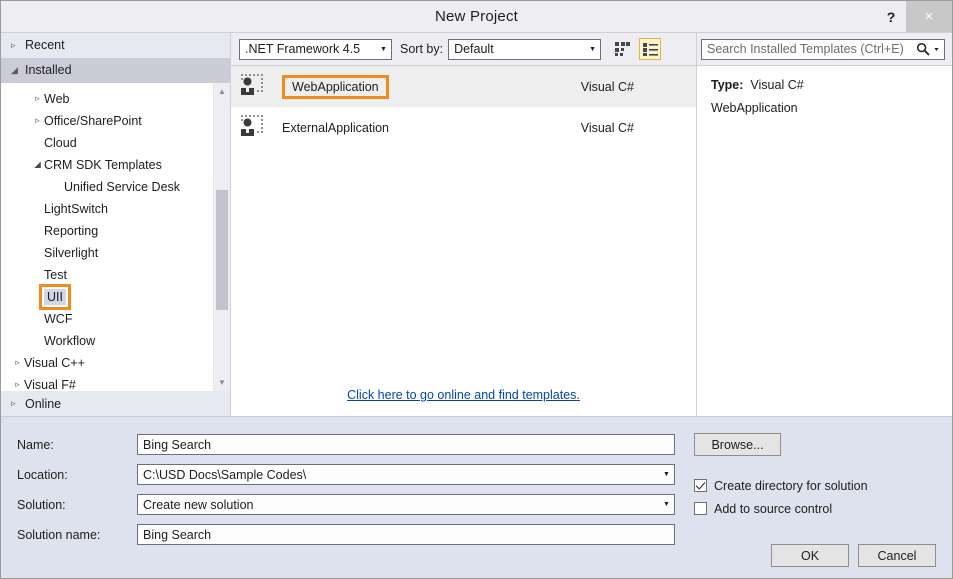  I want to click on solution-name-input: Bing Search, so click(406, 534).